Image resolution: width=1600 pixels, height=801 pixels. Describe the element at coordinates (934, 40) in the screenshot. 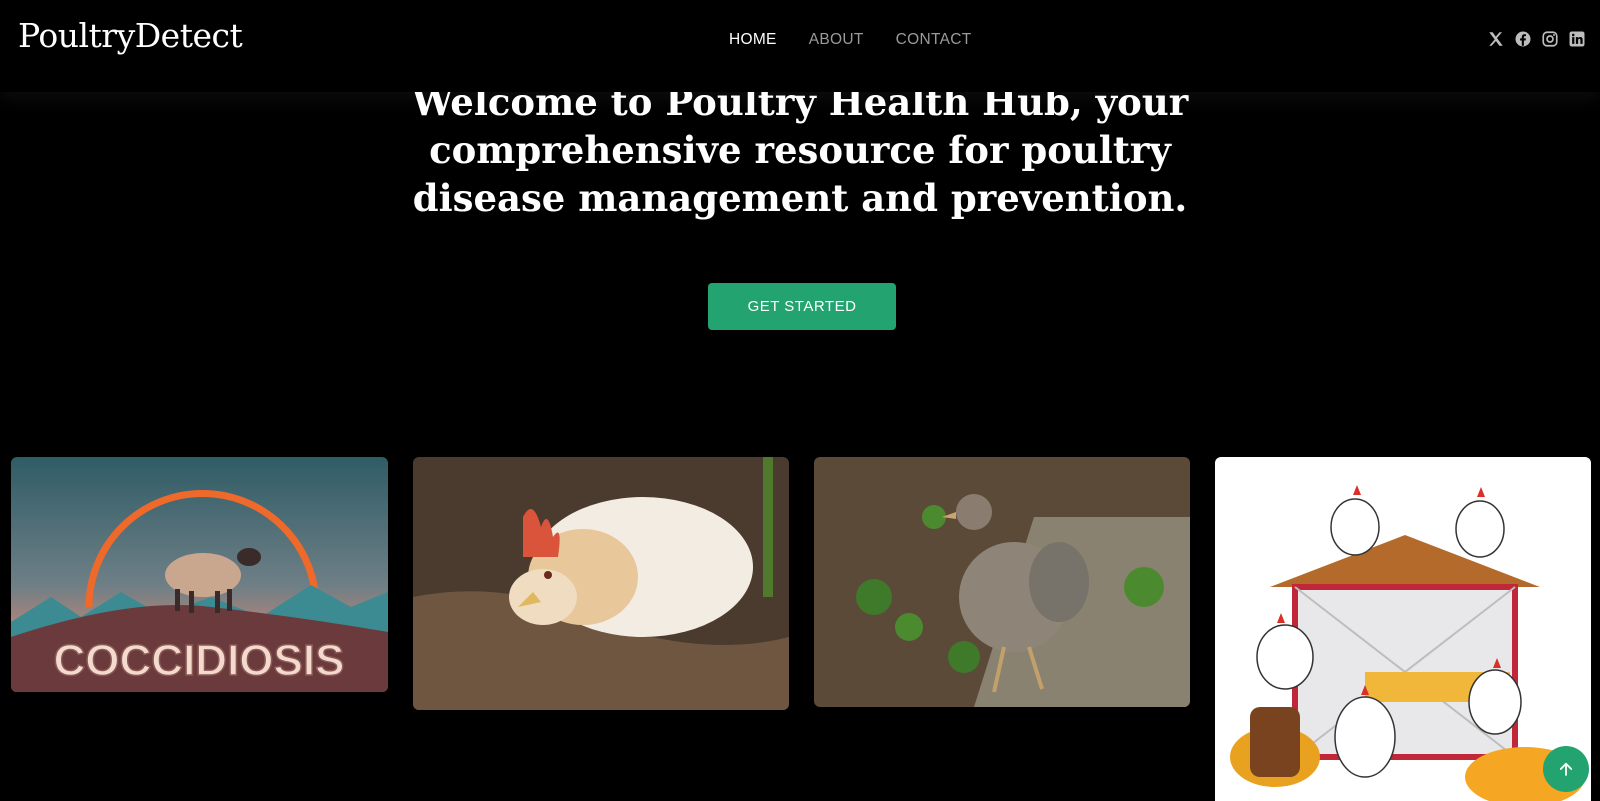

I see `nav-contact: CONTACT` at that location.